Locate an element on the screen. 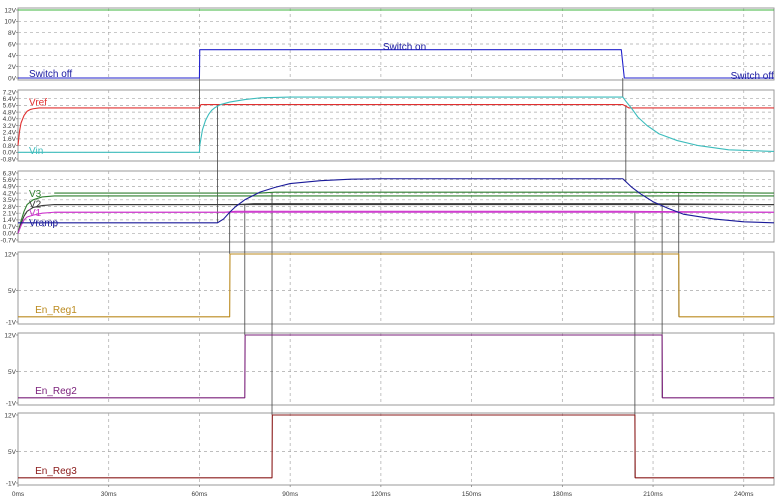 This screenshot has height=500, width=780. x-tick-label: 150ms is located at coordinates (472, 494).